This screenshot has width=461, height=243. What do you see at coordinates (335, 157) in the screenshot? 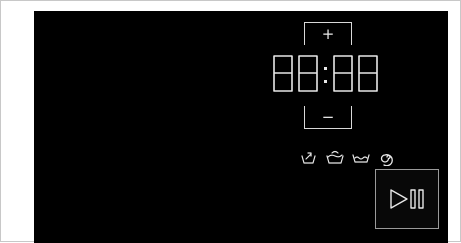
I see `wash-icon` at bounding box center [335, 157].